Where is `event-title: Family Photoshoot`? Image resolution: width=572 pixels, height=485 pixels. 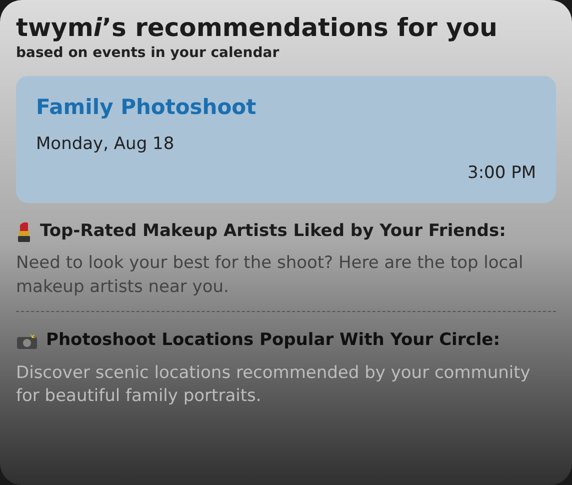
event-title: Family Photoshoot is located at coordinates (147, 108).